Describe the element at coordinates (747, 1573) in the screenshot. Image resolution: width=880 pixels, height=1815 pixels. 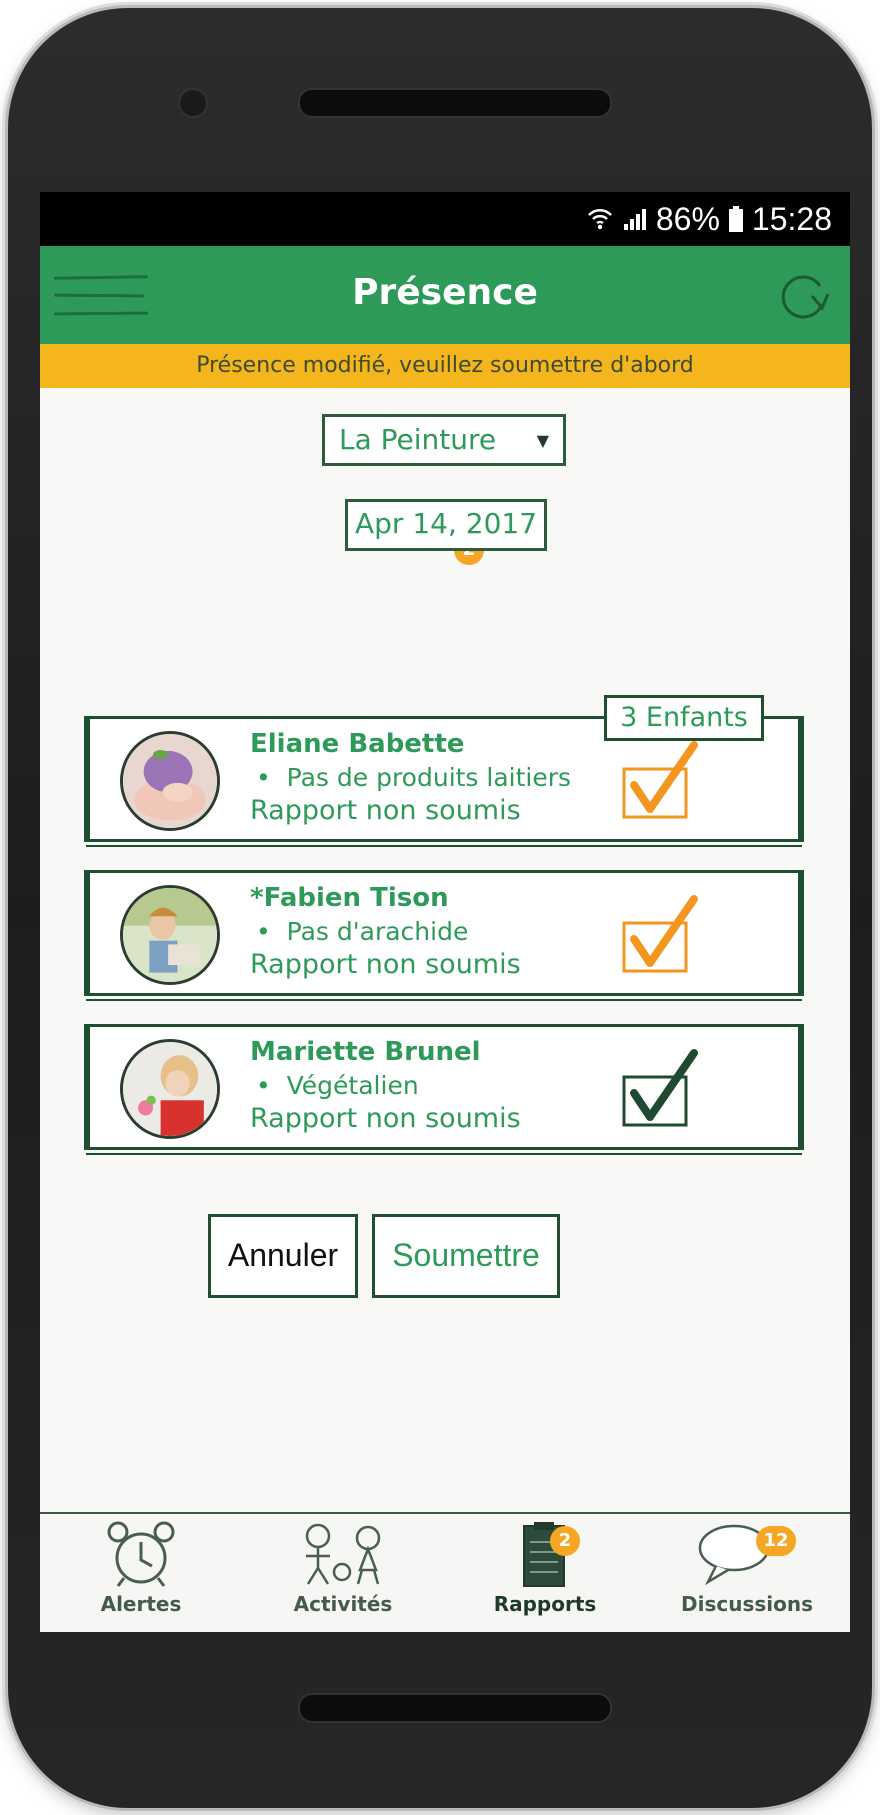
I see `tab-discussions: 12 Discussions` at that location.